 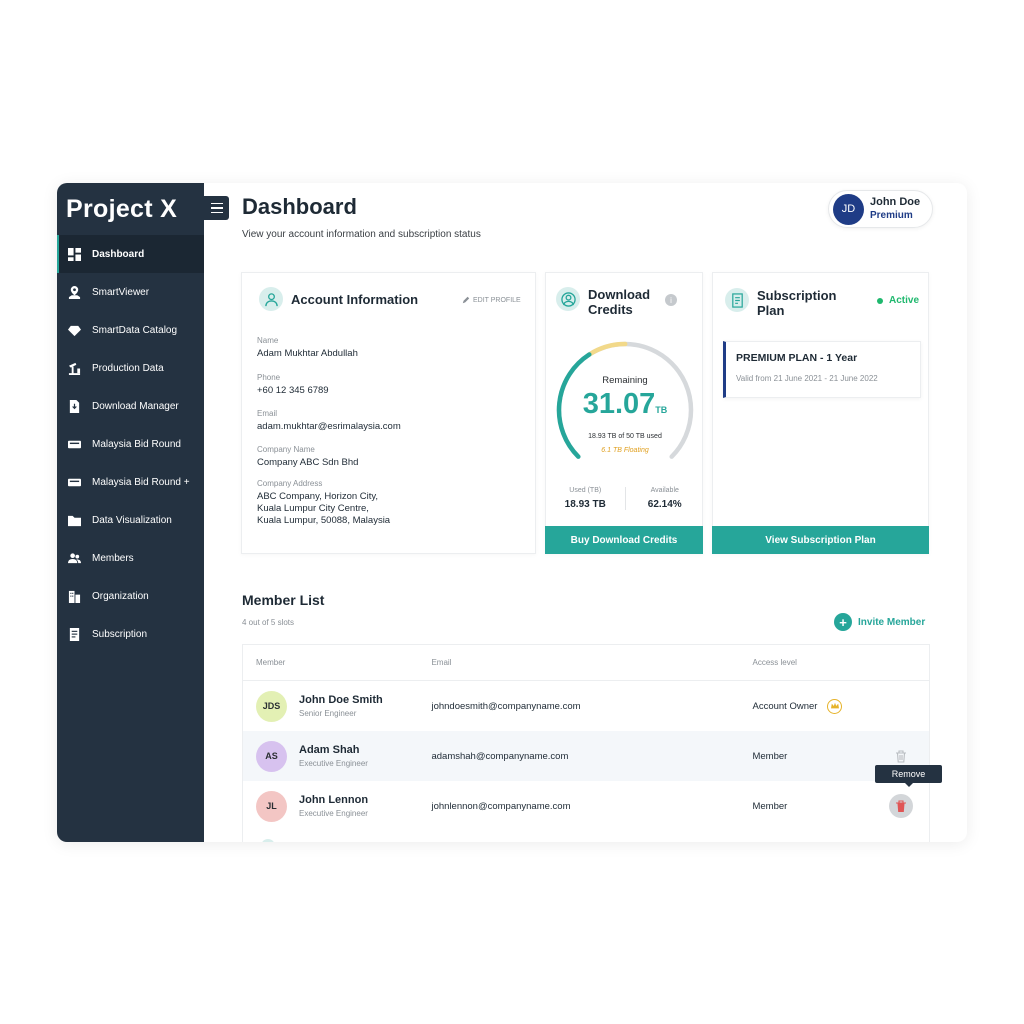 What do you see at coordinates (501, 806) in the screenshot?
I see `member-email: johnlennon@companyname.com` at bounding box center [501, 806].